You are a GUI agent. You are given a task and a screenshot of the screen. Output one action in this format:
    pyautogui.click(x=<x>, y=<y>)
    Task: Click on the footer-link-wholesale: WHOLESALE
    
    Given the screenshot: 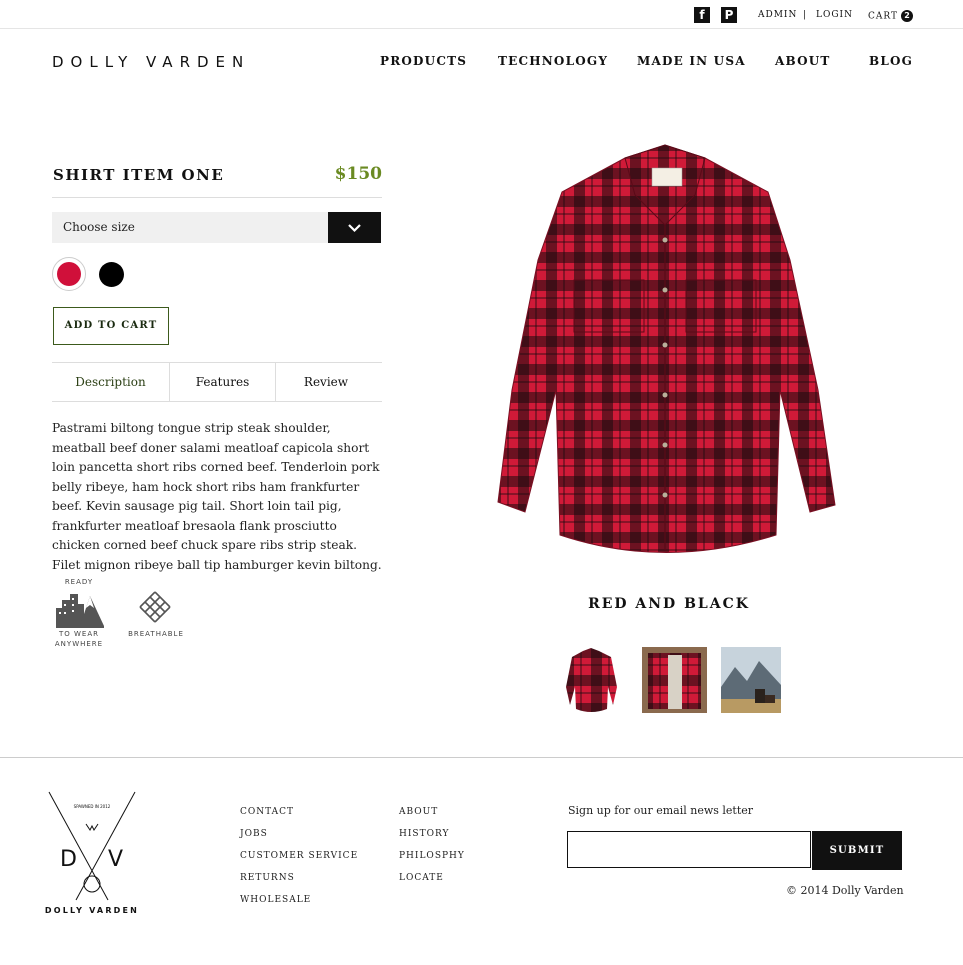 What is the action you would take?
    pyautogui.click(x=275, y=900)
    